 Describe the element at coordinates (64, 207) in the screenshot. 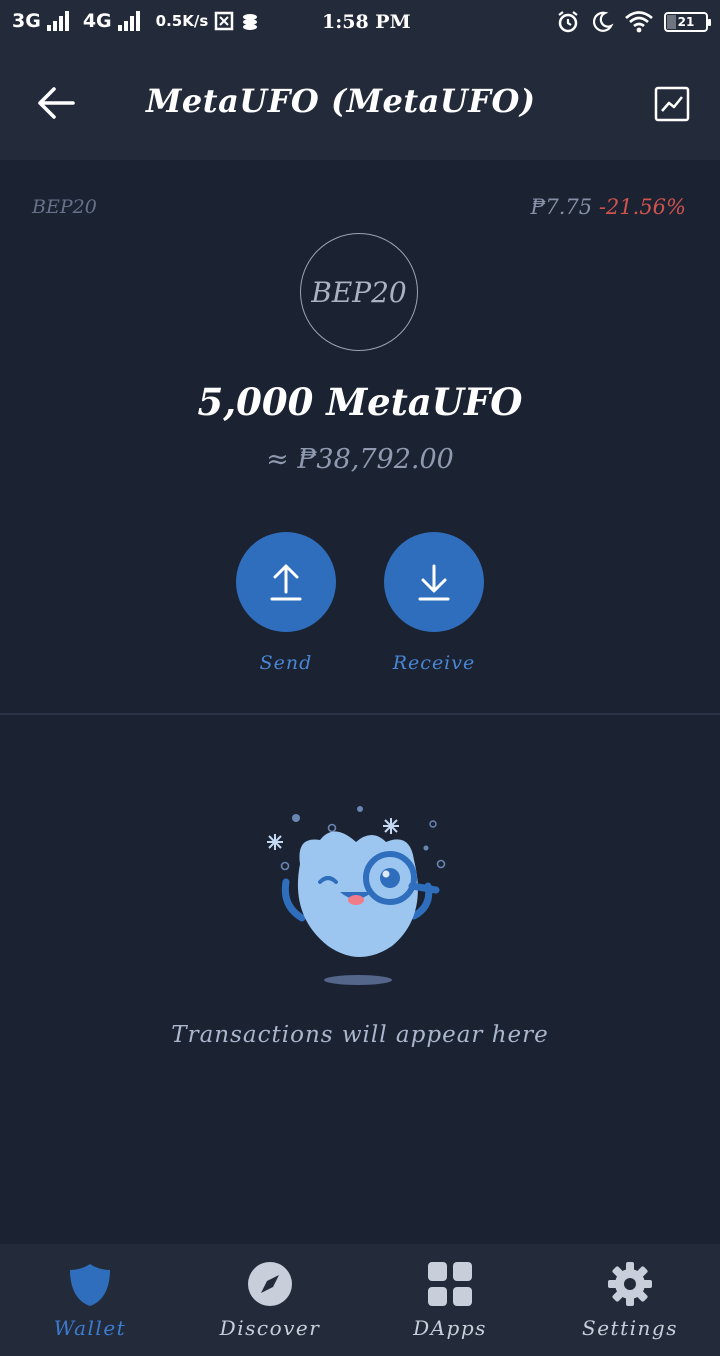

I see `network-tag: BEP20` at that location.